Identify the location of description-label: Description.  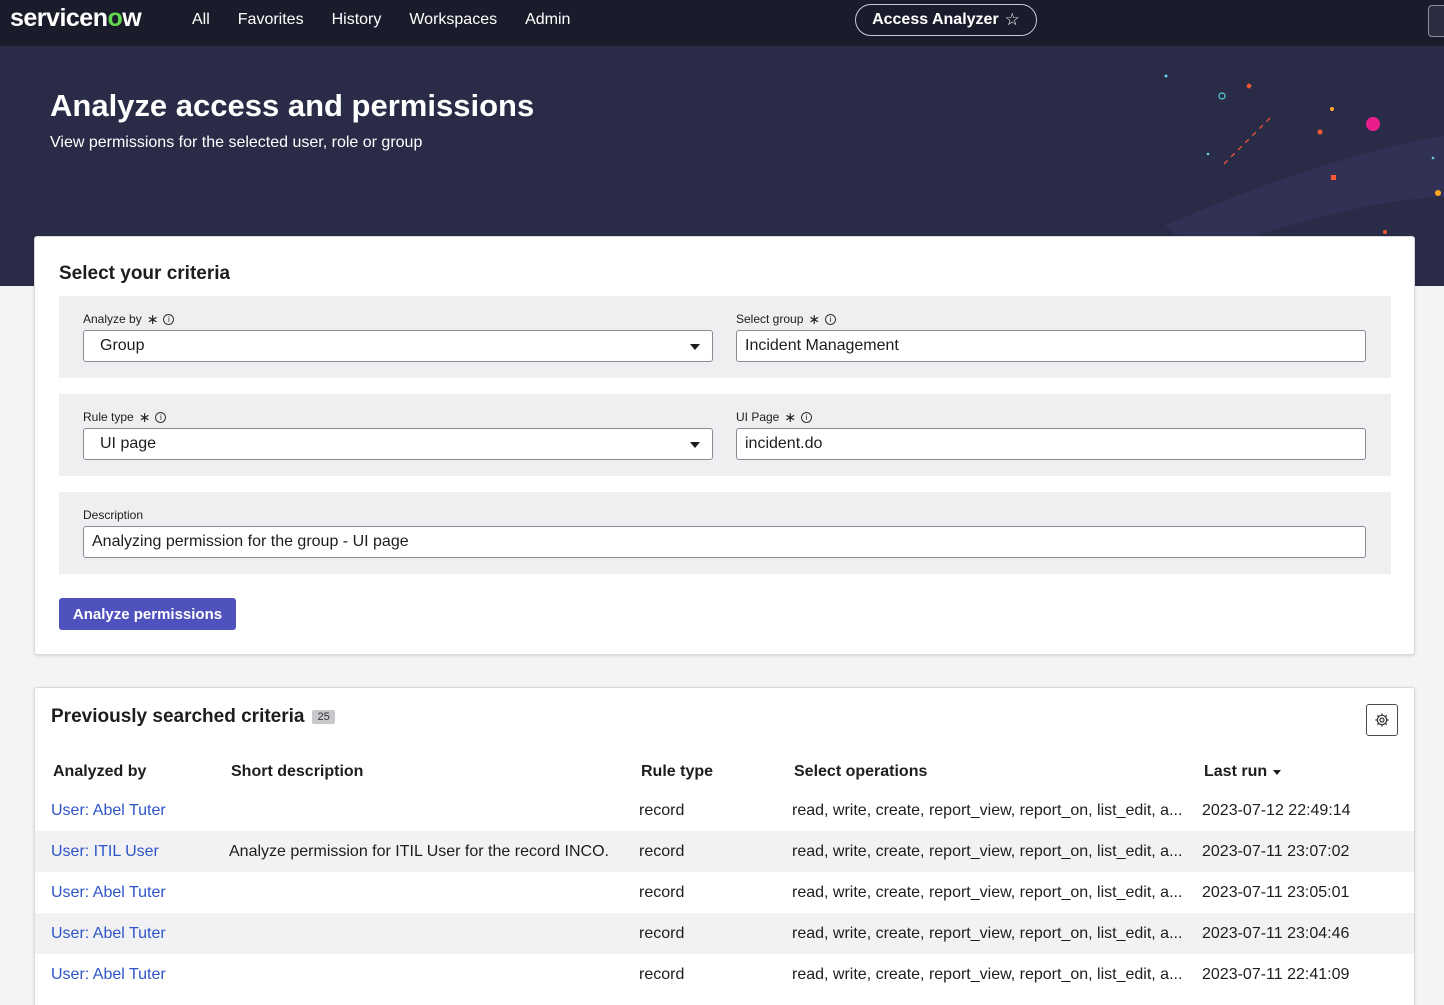
(113, 515).